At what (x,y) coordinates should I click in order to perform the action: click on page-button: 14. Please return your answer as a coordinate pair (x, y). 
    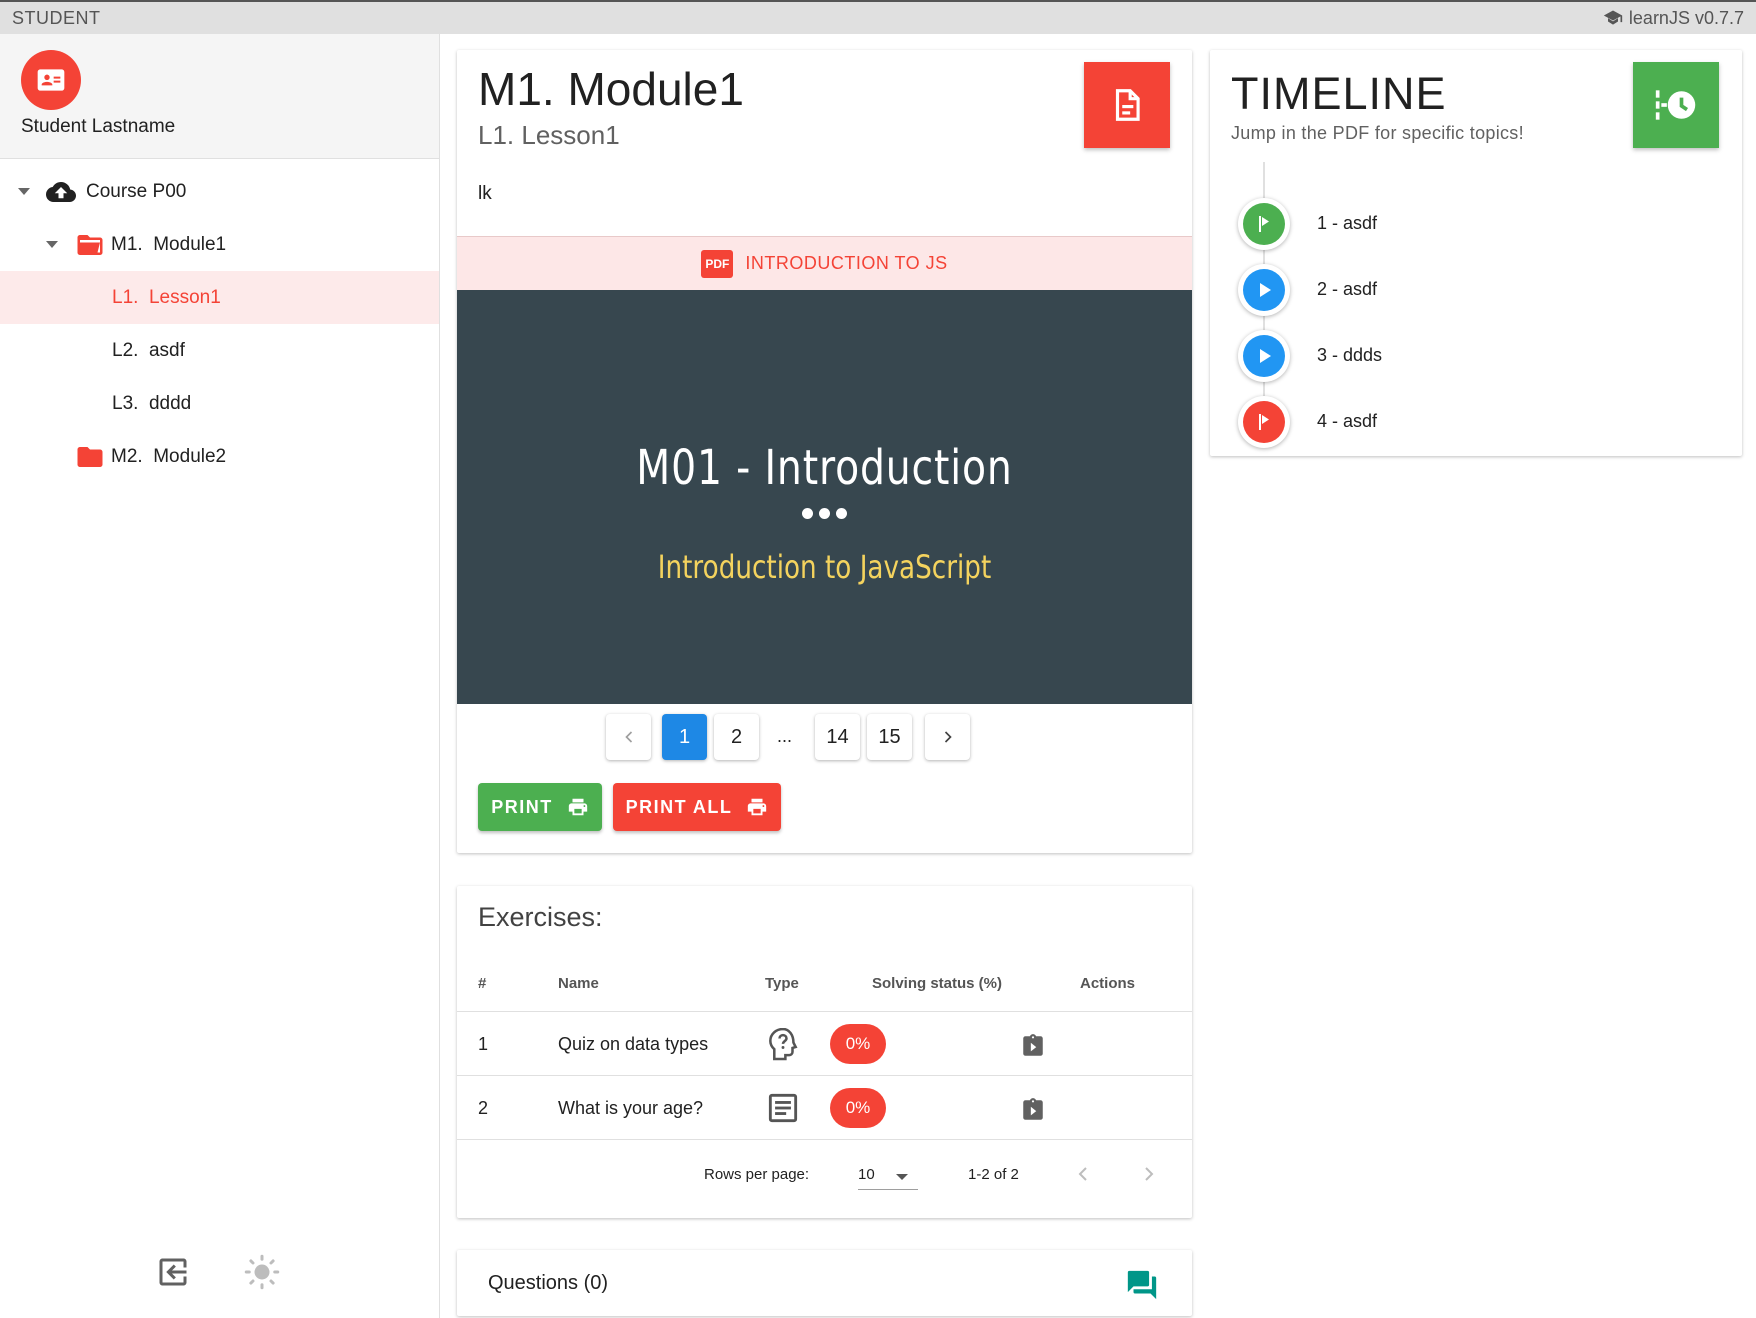
    Looking at the image, I should click on (837, 737).